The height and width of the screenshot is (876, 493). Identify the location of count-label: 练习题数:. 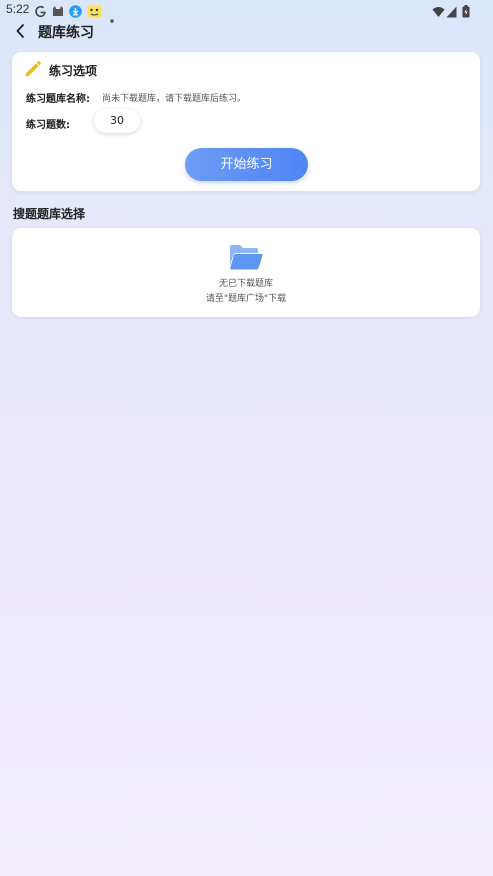
(48, 125).